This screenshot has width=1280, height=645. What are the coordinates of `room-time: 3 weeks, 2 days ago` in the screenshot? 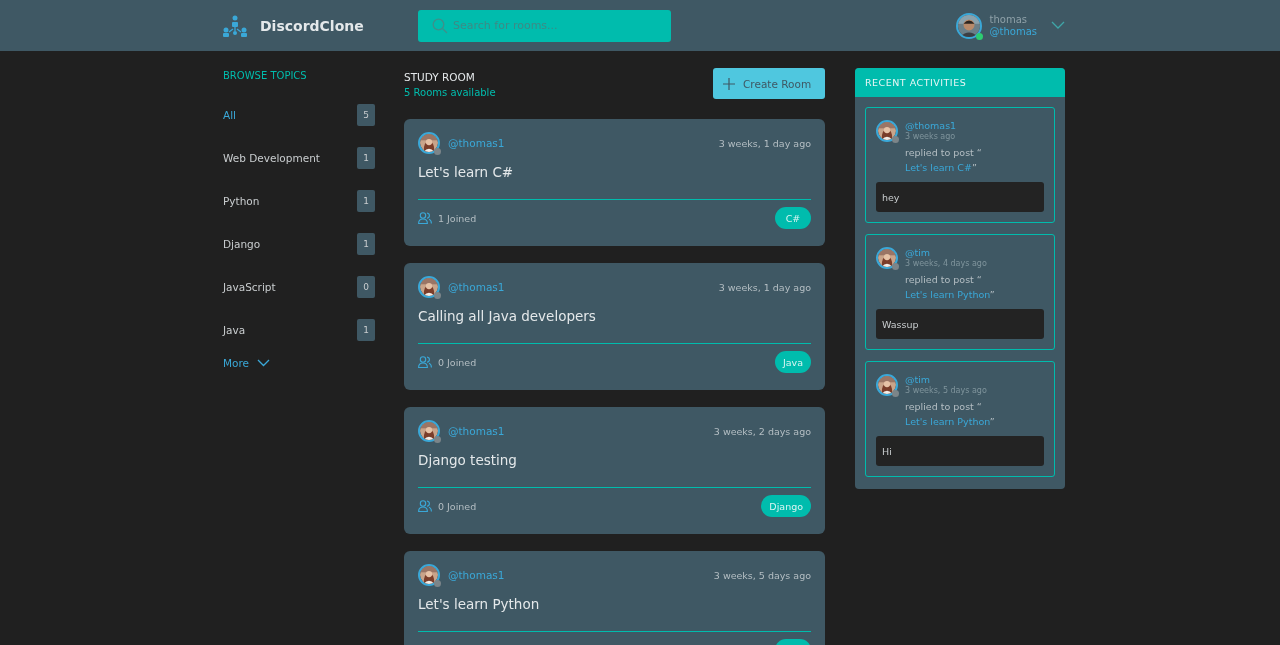 It's located at (762, 431).